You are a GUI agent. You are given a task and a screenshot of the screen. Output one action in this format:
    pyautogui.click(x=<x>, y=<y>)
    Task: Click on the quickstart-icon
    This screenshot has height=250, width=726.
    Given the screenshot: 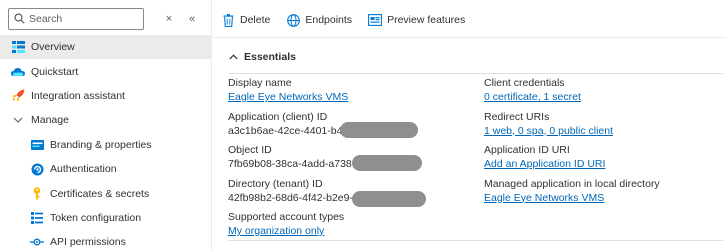 What is the action you would take?
    pyautogui.click(x=18, y=72)
    